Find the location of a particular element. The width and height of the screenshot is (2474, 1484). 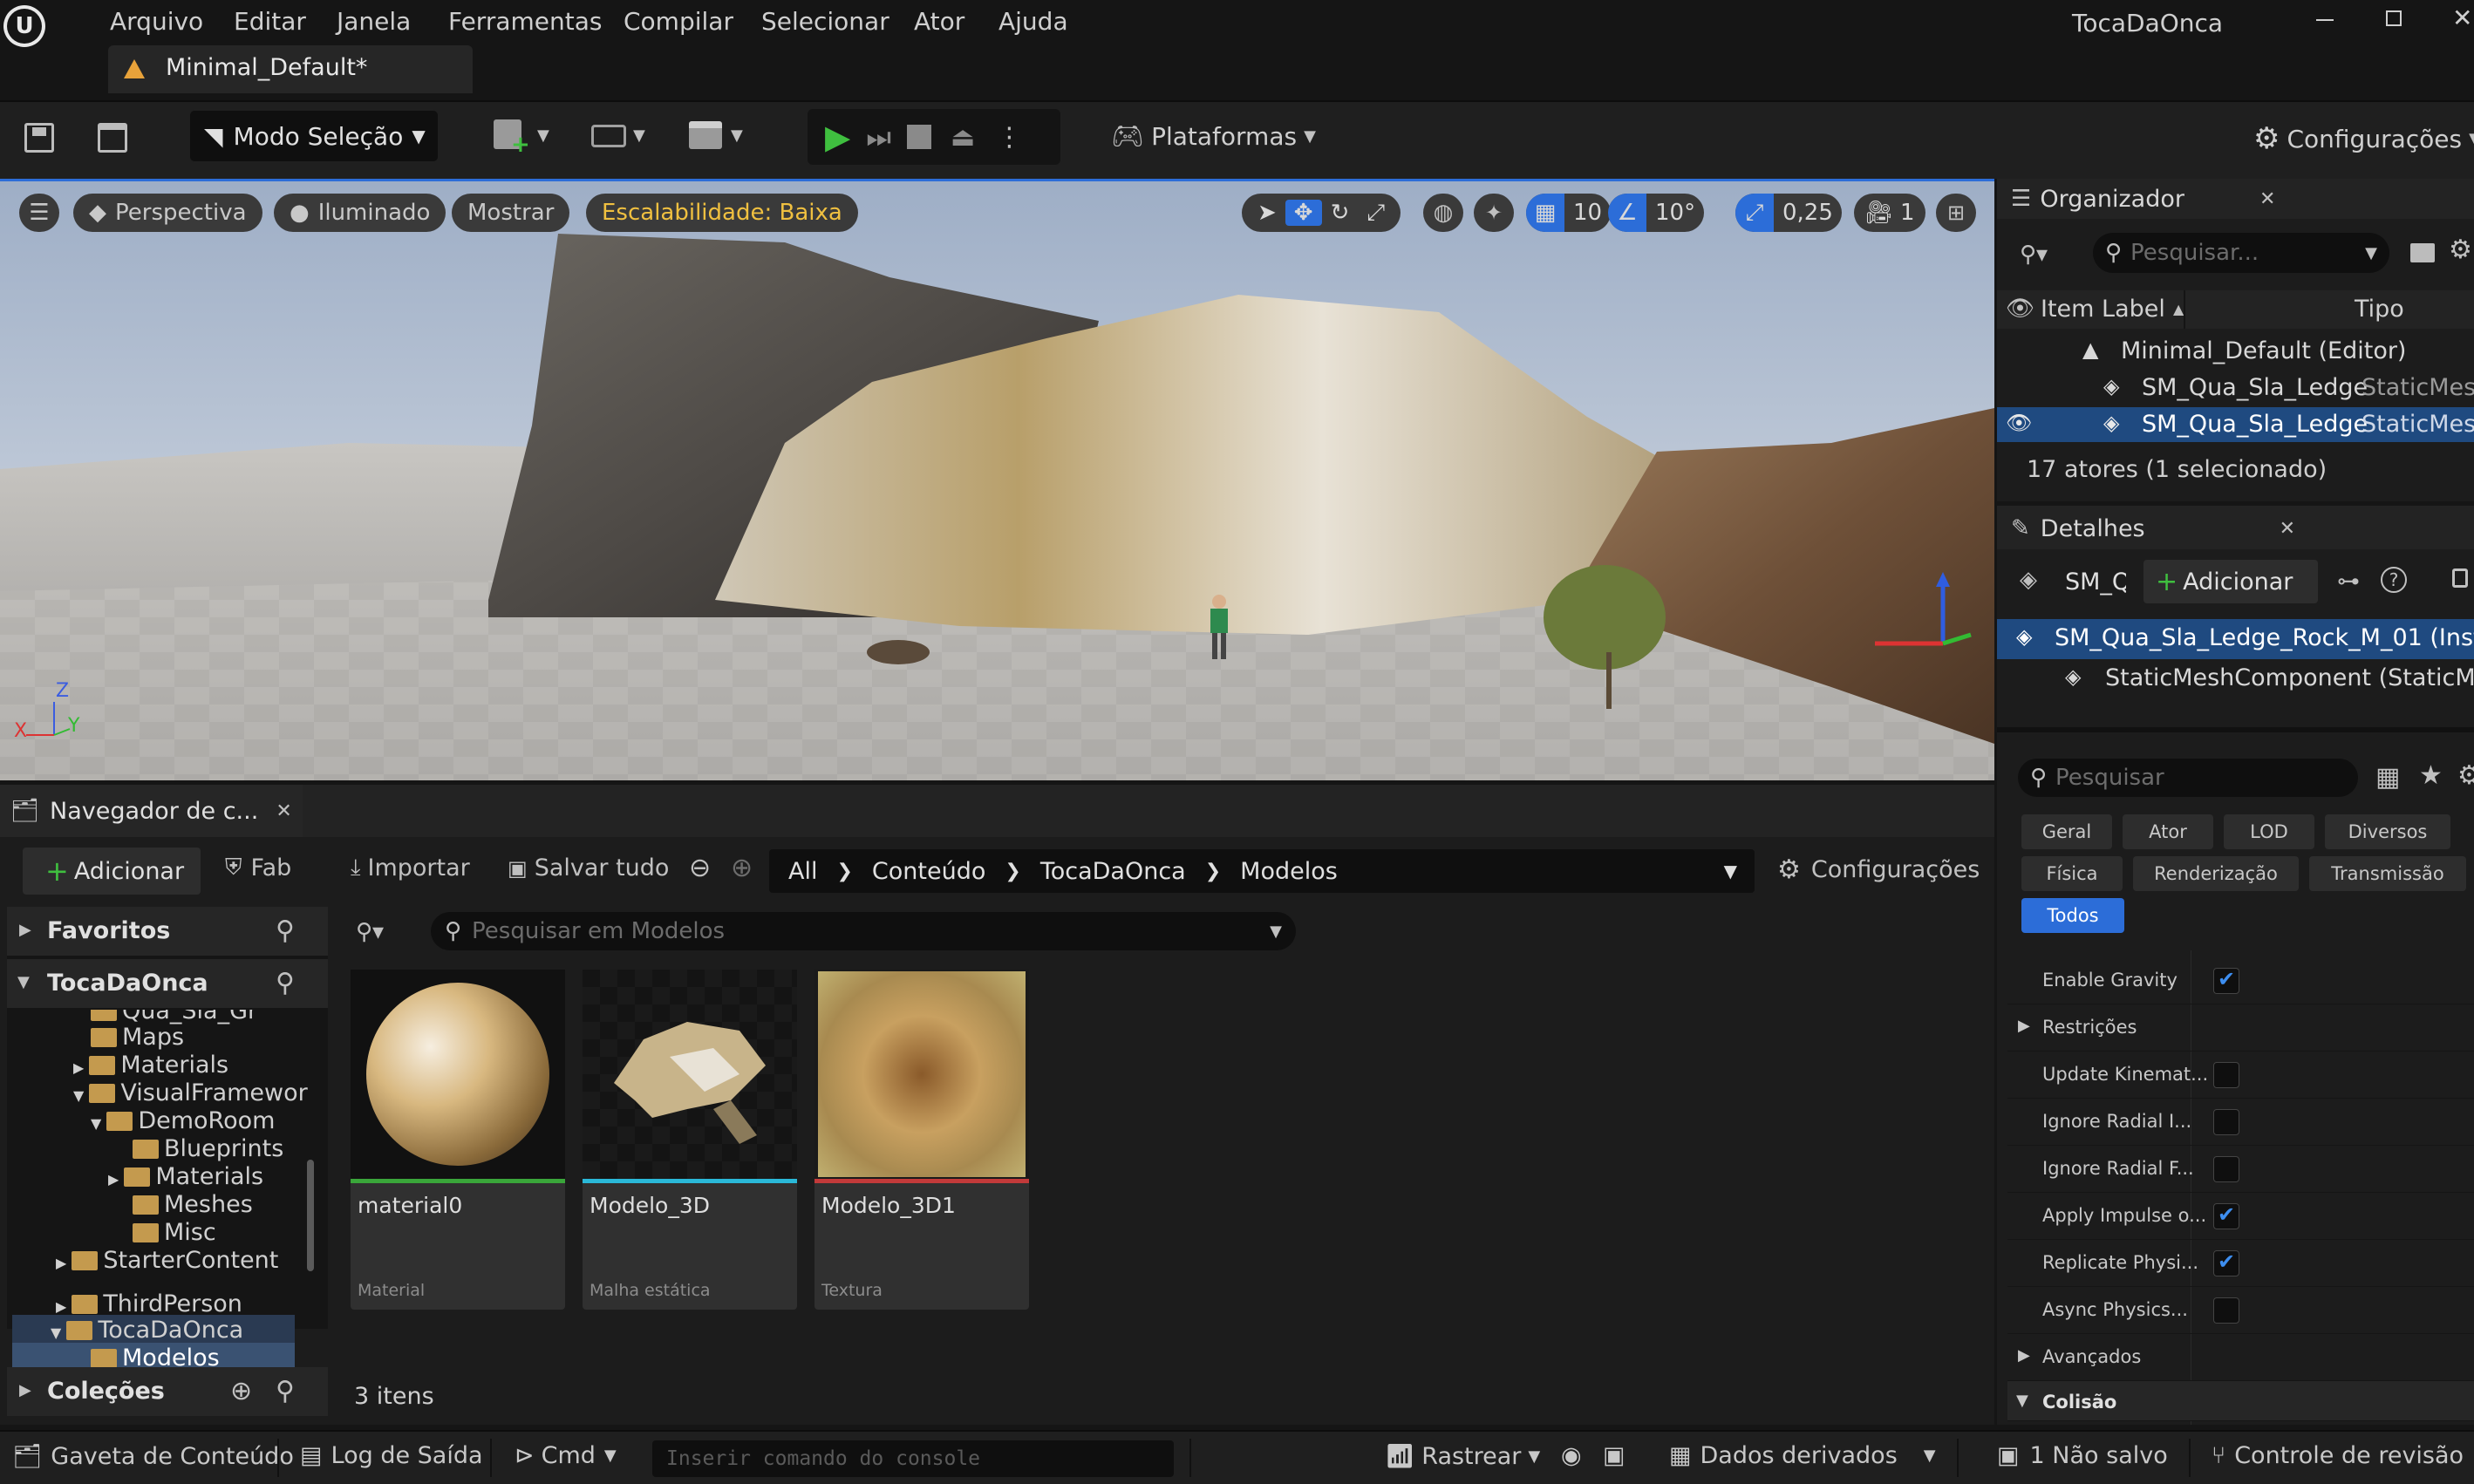

component-root-selected: ◈ SM_Qua_Sla_Ledge_Rock_M_01 (Instân is located at coordinates (2235, 639).